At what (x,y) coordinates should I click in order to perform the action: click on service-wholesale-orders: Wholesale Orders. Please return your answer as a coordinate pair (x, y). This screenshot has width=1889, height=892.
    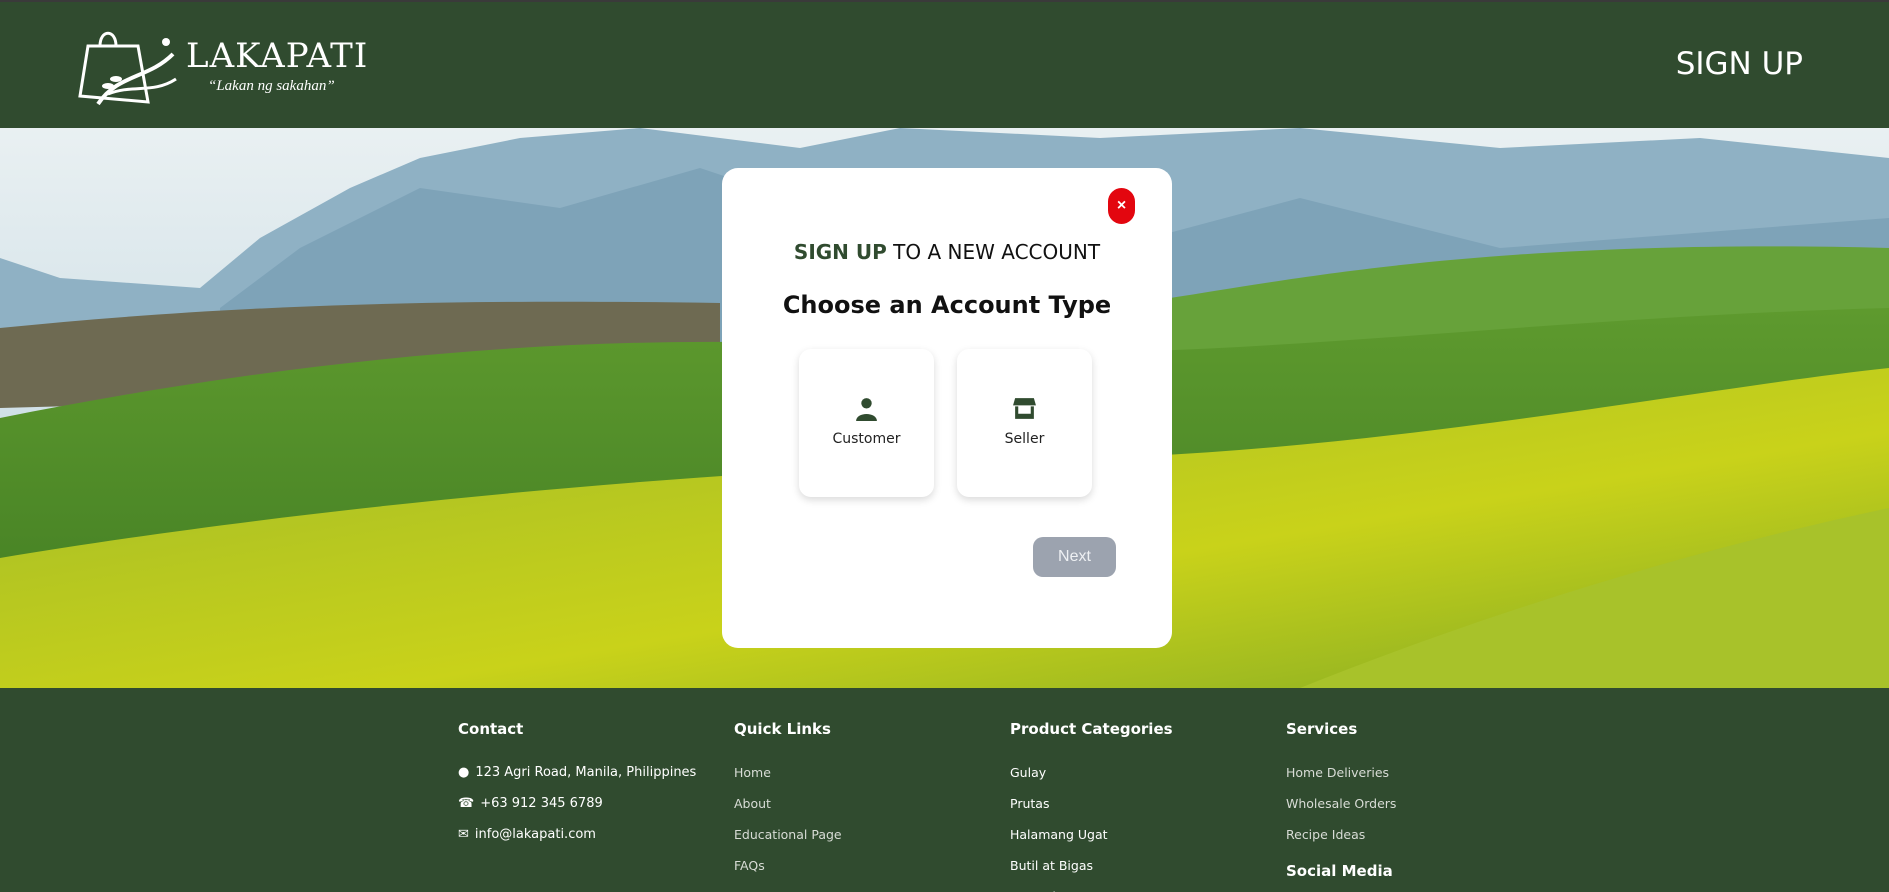
    Looking at the image, I should click on (1341, 803).